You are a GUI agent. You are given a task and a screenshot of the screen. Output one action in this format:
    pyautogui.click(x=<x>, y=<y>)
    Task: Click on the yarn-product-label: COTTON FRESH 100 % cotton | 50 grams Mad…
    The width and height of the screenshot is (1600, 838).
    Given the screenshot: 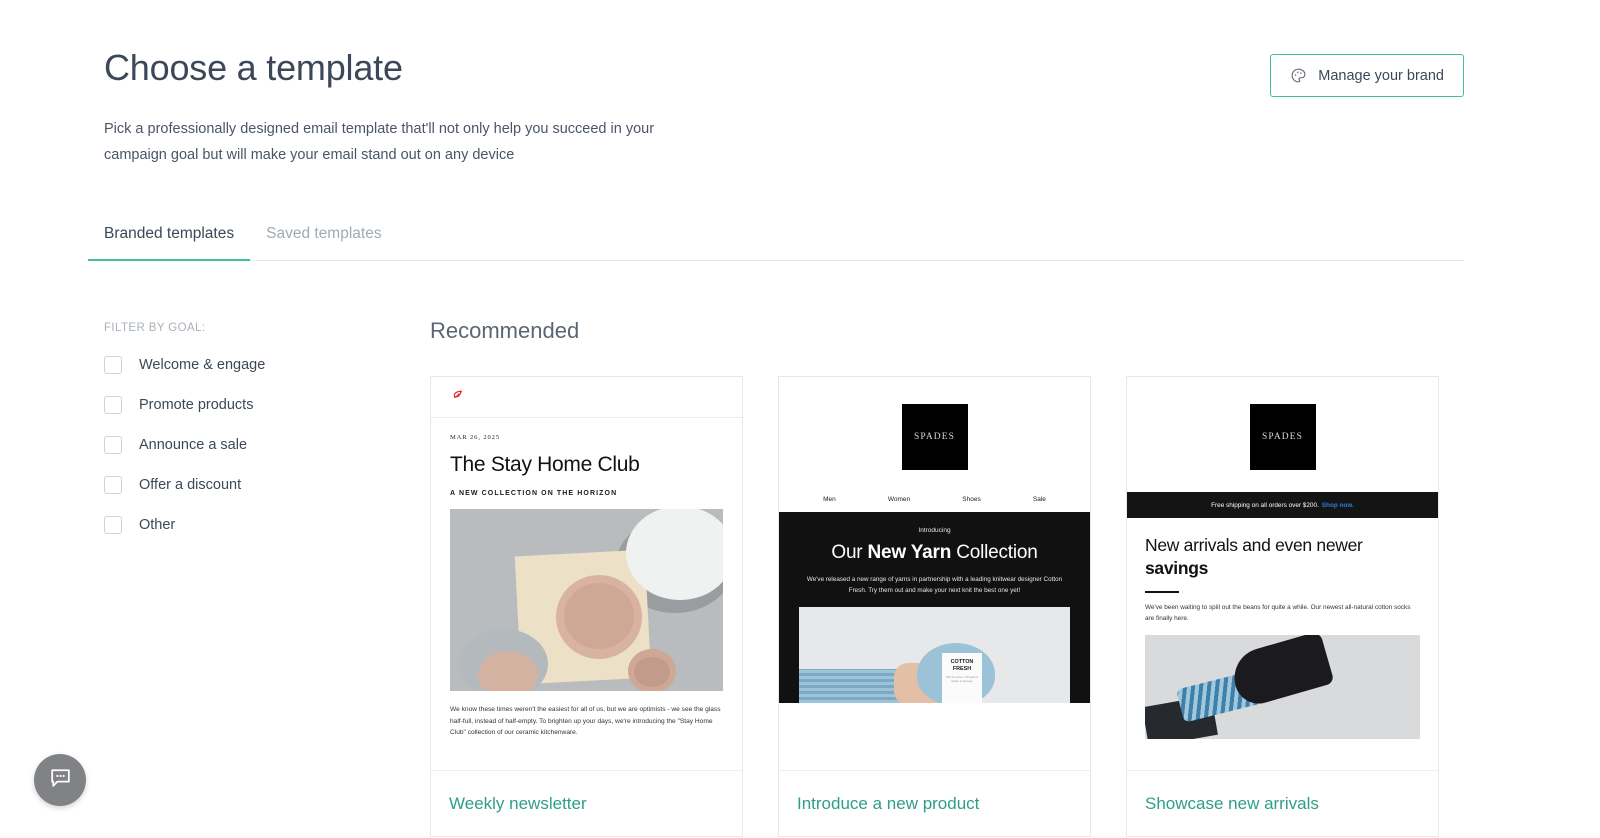 What is the action you would take?
    pyautogui.click(x=962, y=678)
    